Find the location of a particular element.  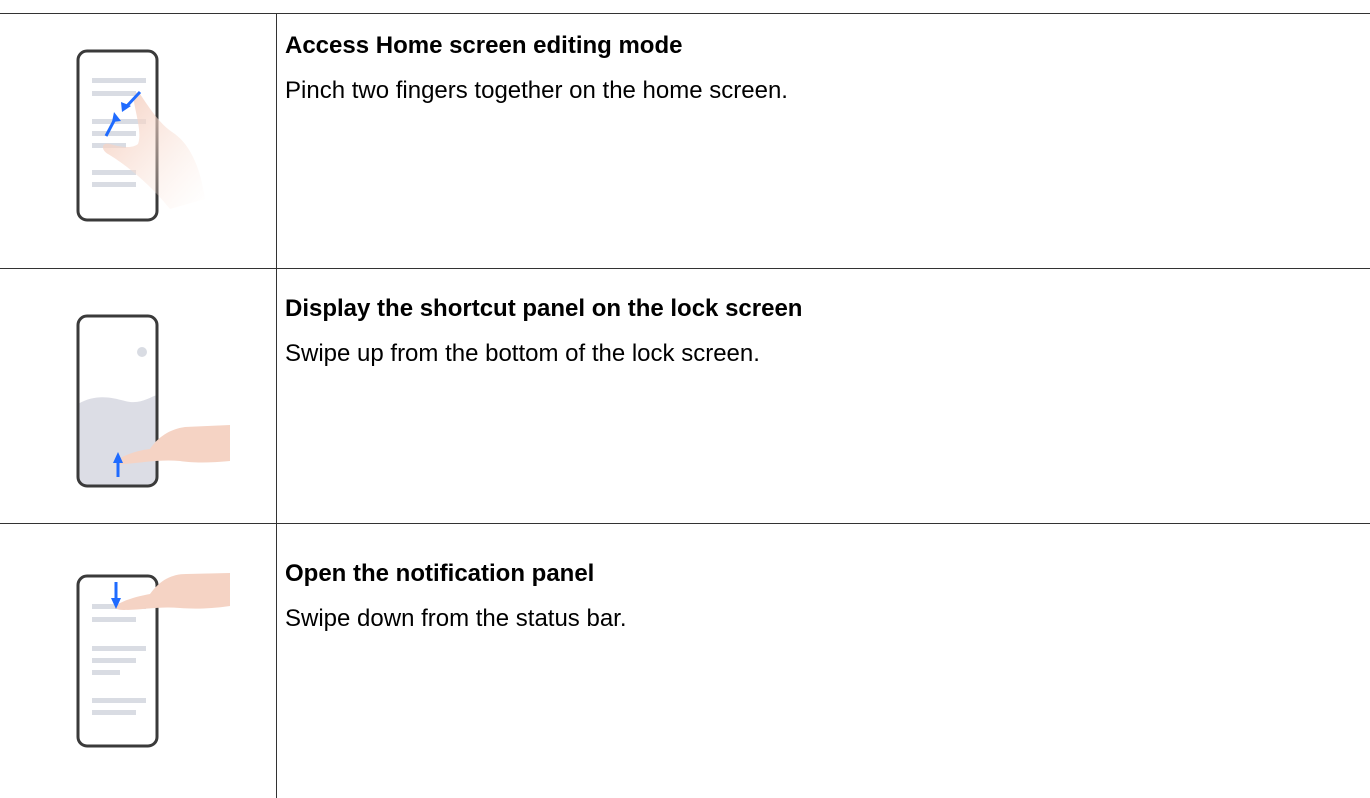

row-title: Access Home screen editing mode is located at coordinates (484, 45).